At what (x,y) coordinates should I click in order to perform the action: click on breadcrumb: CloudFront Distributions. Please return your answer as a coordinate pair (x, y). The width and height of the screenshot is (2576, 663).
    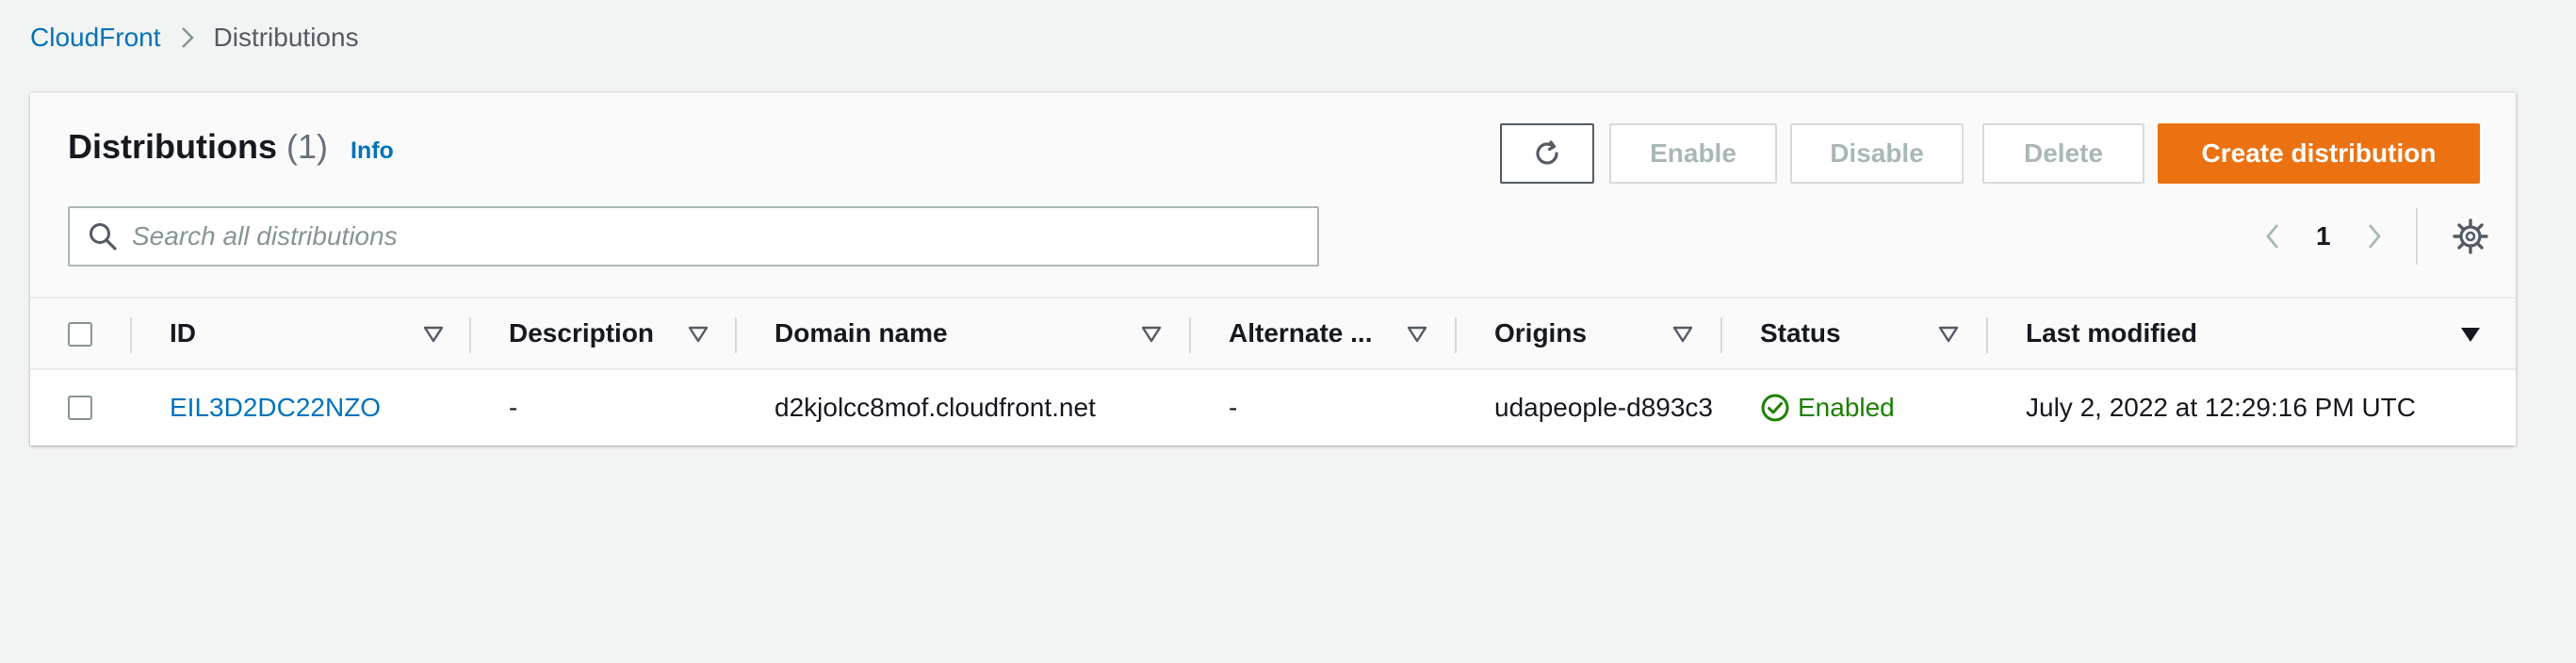
    Looking at the image, I should click on (194, 38).